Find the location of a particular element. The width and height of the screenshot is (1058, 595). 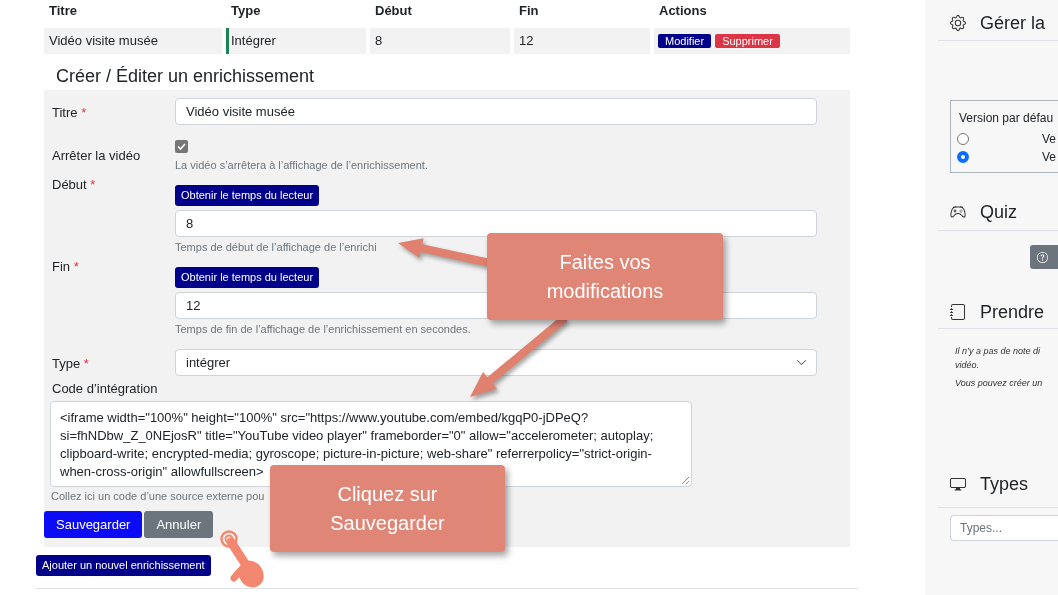

annotation-tooltip: Faites vos modifications is located at coordinates (605, 276).